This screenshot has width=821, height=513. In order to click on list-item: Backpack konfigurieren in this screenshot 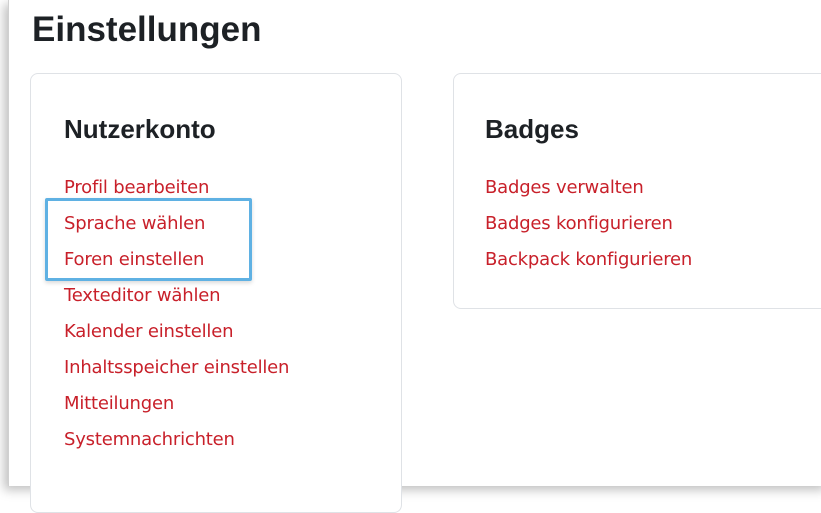, I will do `click(588, 265)`.